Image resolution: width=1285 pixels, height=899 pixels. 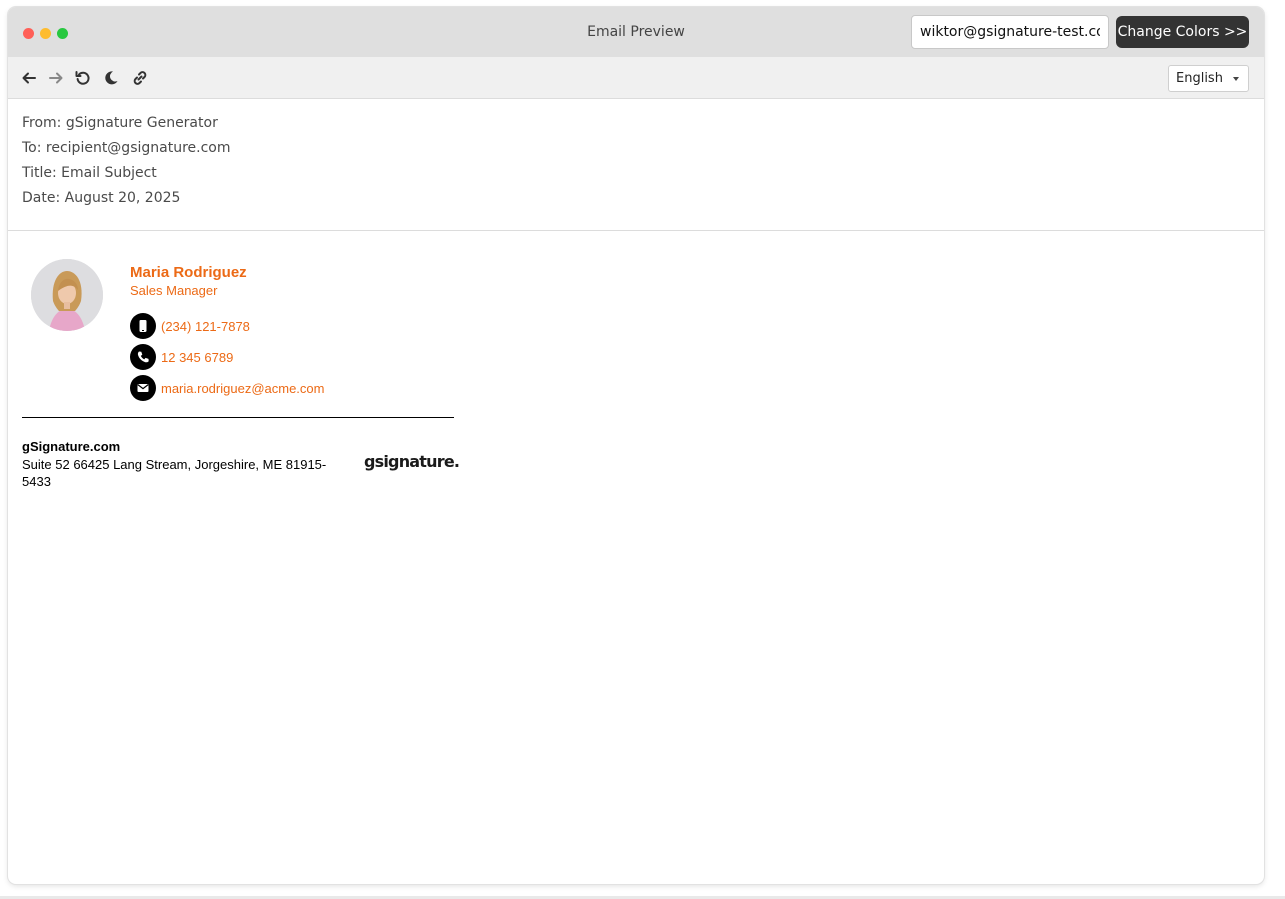 What do you see at coordinates (143, 388) in the screenshot?
I see `envelope-icon` at bounding box center [143, 388].